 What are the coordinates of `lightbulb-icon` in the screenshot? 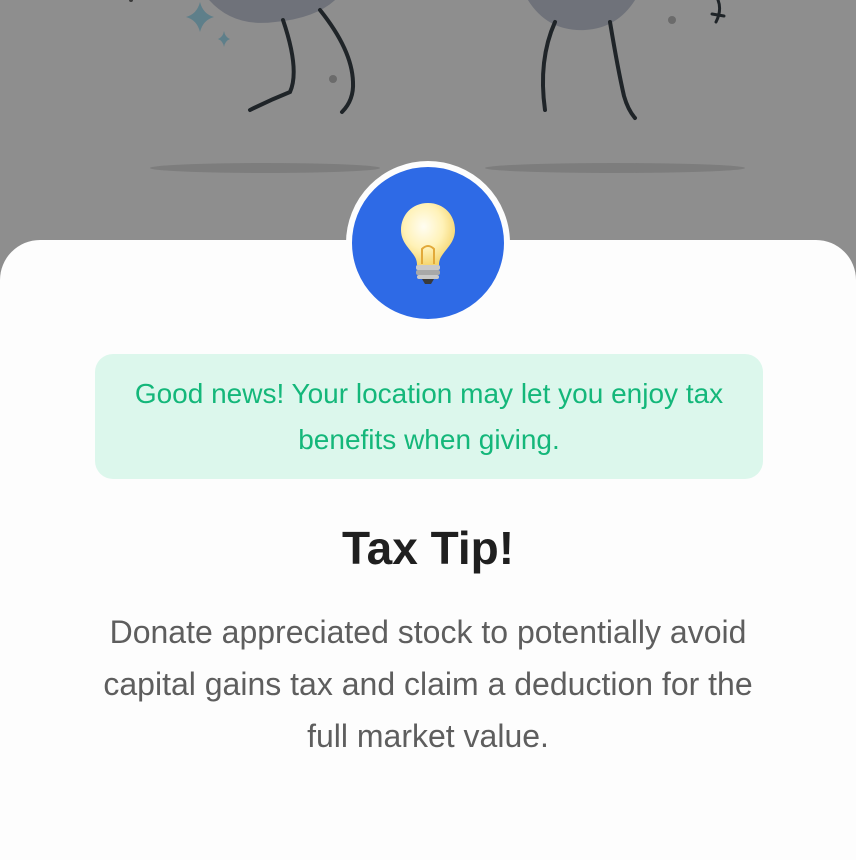 It's located at (428, 243).